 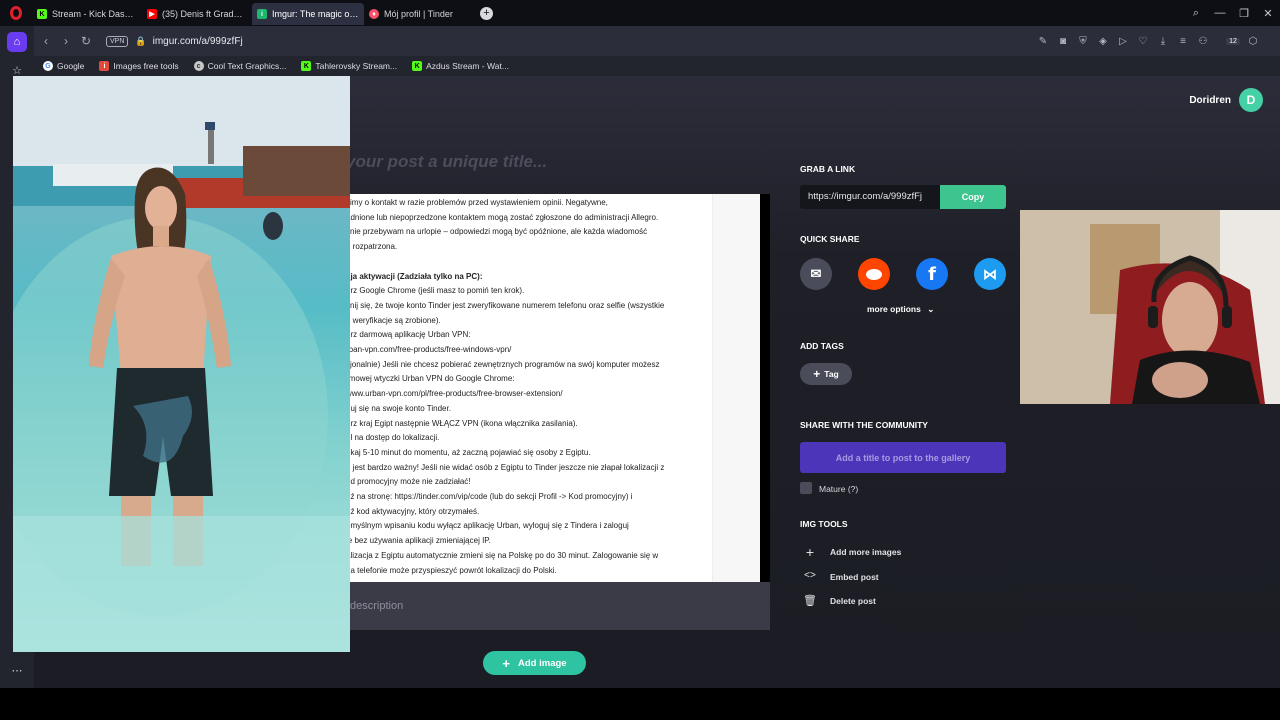 I want to click on more-options-button: more options ⌄, so click(x=900, y=309).